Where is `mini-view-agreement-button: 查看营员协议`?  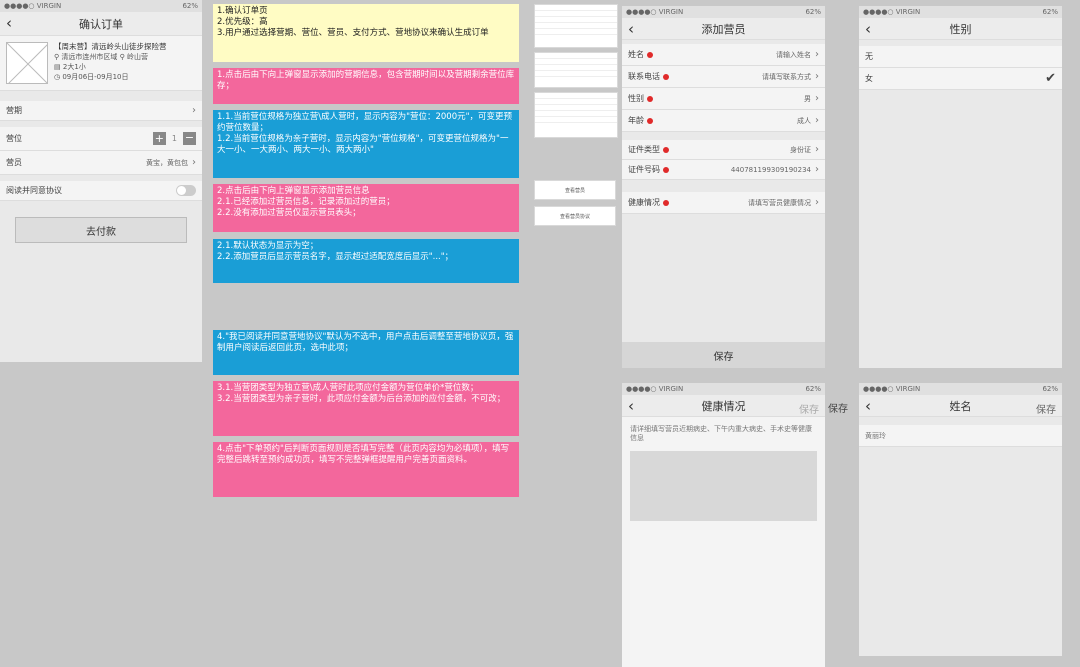
mini-view-agreement-button: 查看营员协议 is located at coordinates (575, 216).